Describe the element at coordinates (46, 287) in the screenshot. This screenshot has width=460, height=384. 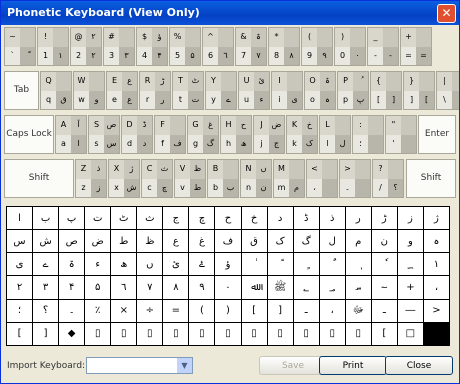
I see `character-cell: ٣` at that location.